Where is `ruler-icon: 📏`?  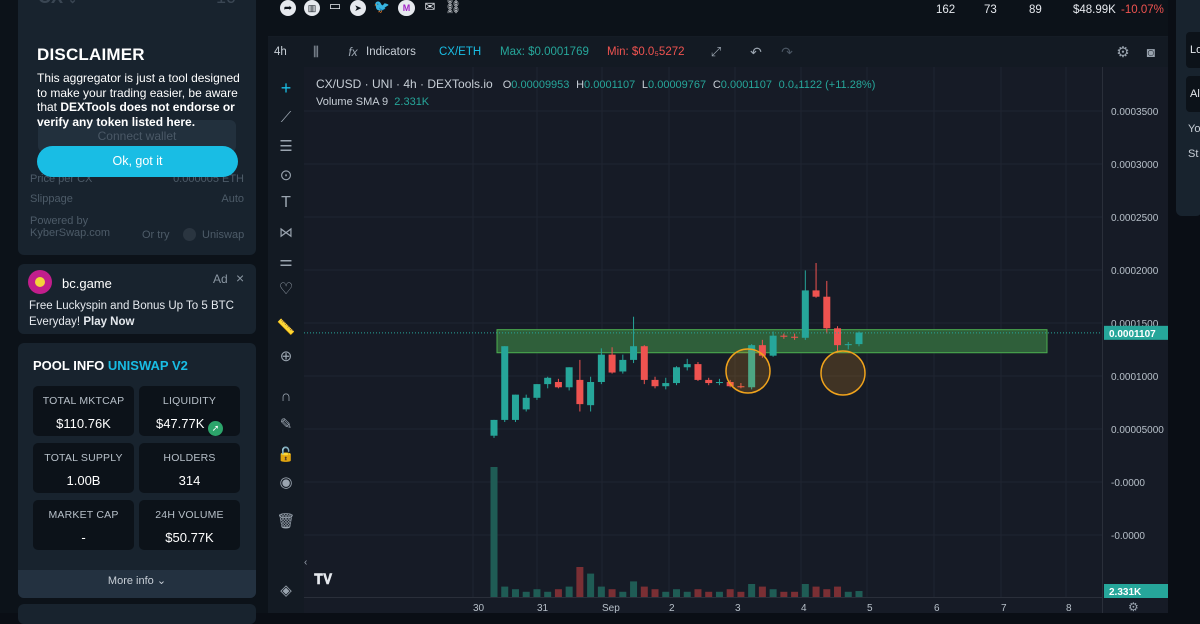
ruler-icon: 📏 is located at coordinates (286, 327).